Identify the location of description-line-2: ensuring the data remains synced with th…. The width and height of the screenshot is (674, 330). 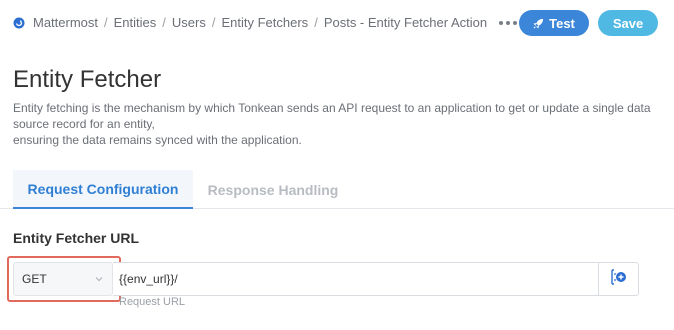
(157, 140).